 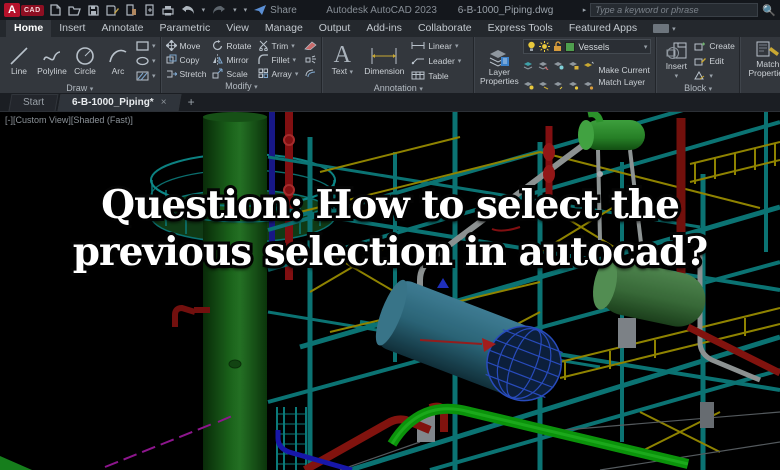 What do you see at coordinates (545, 46) in the screenshot?
I see `layer-thaw-sun-icon` at bounding box center [545, 46].